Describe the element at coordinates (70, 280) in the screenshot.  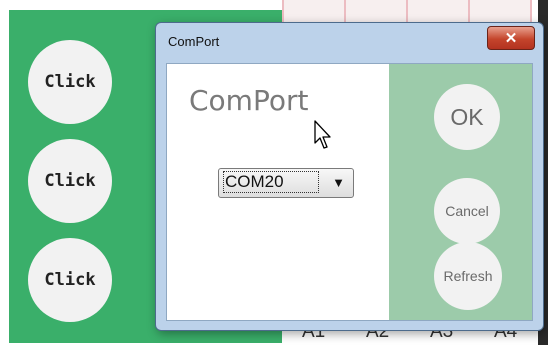
I see `click-button-3: Click` at that location.